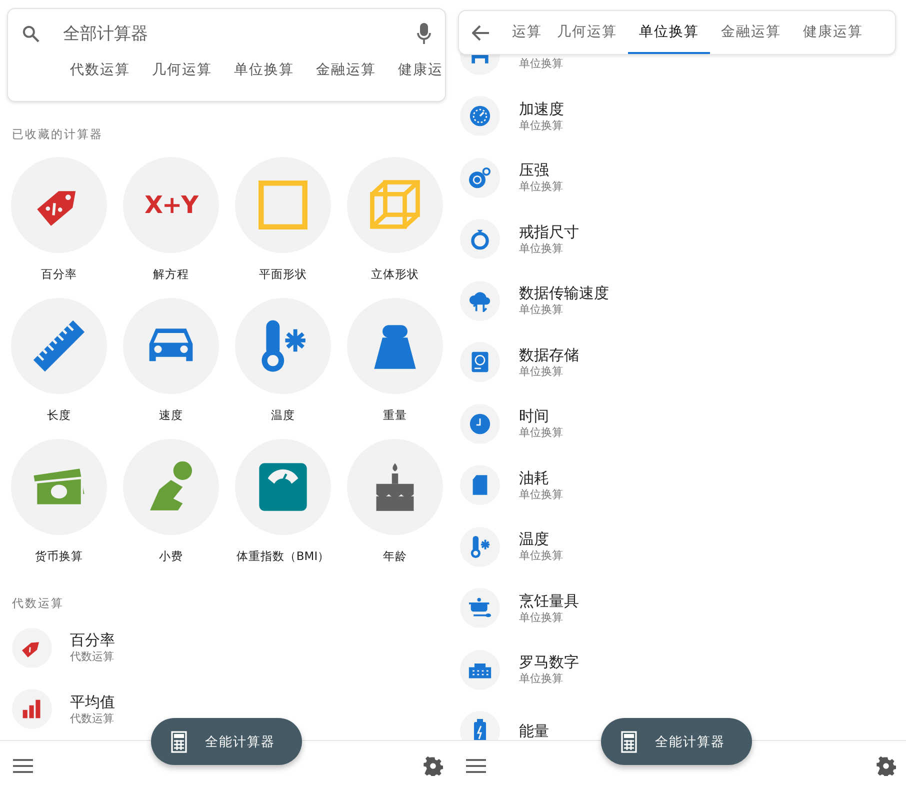 This screenshot has width=906, height=790. I want to click on favorite-label: 小费, so click(171, 556).